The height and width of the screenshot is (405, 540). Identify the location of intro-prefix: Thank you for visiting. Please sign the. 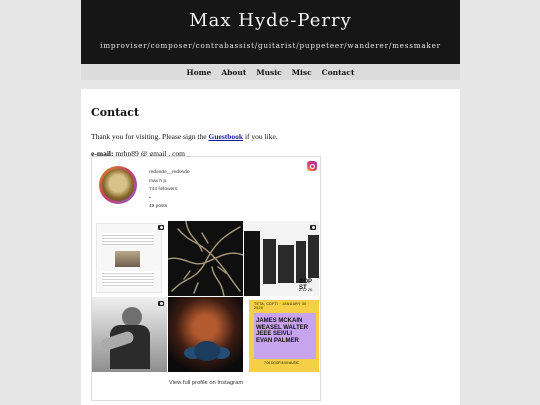
(150, 136).